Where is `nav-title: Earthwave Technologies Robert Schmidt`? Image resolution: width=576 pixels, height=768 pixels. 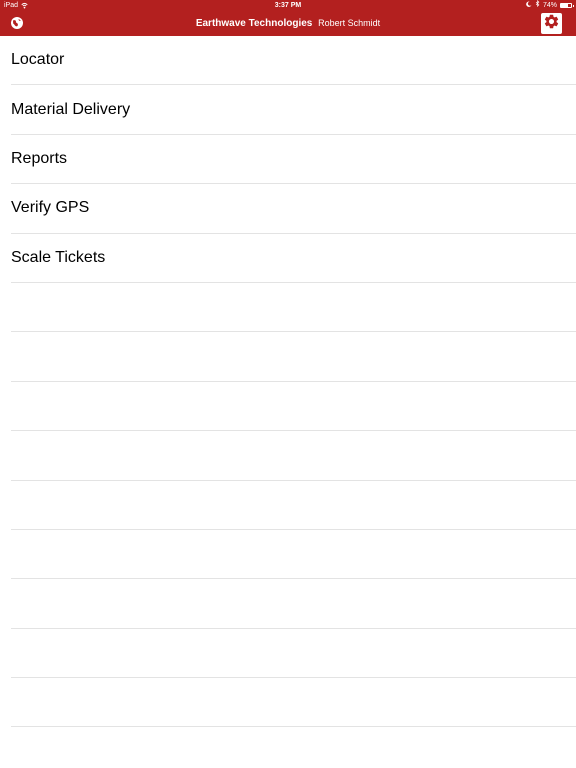 nav-title: Earthwave Technologies Robert Schmidt is located at coordinates (288, 23).